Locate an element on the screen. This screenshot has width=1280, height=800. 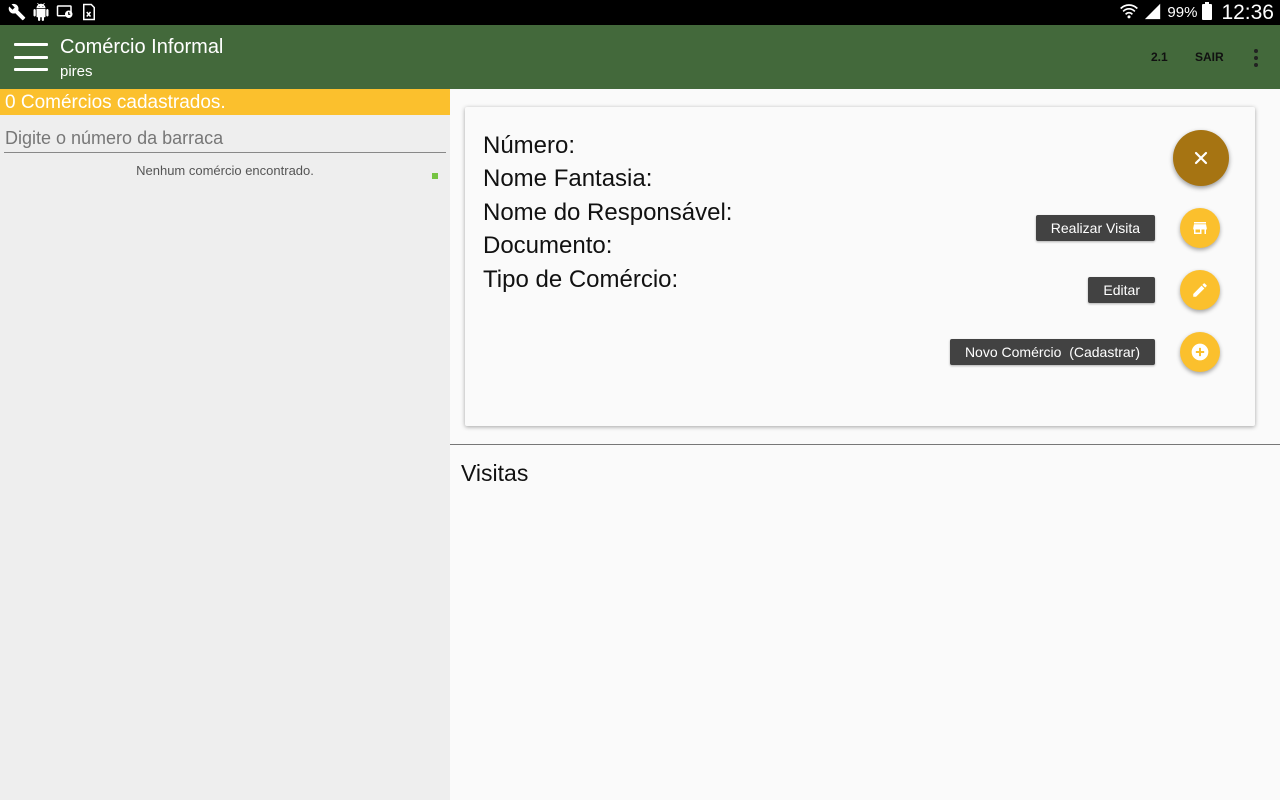
pencil-icon is located at coordinates (1200, 290).